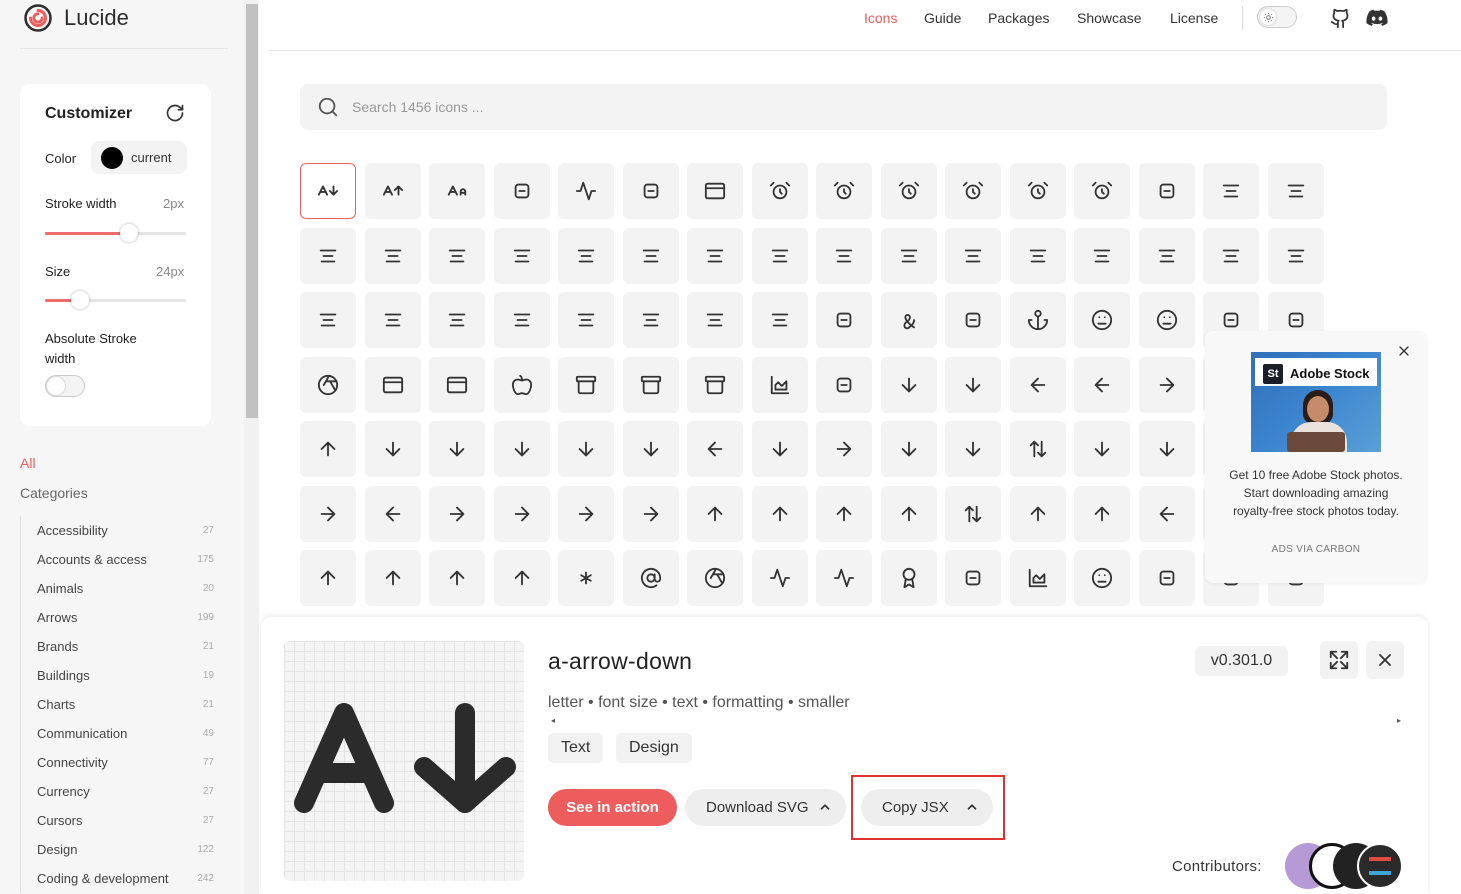 This screenshot has height=894, width=1461. Describe the element at coordinates (825, 807) in the screenshot. I see `chevron-up-icon` at that location.